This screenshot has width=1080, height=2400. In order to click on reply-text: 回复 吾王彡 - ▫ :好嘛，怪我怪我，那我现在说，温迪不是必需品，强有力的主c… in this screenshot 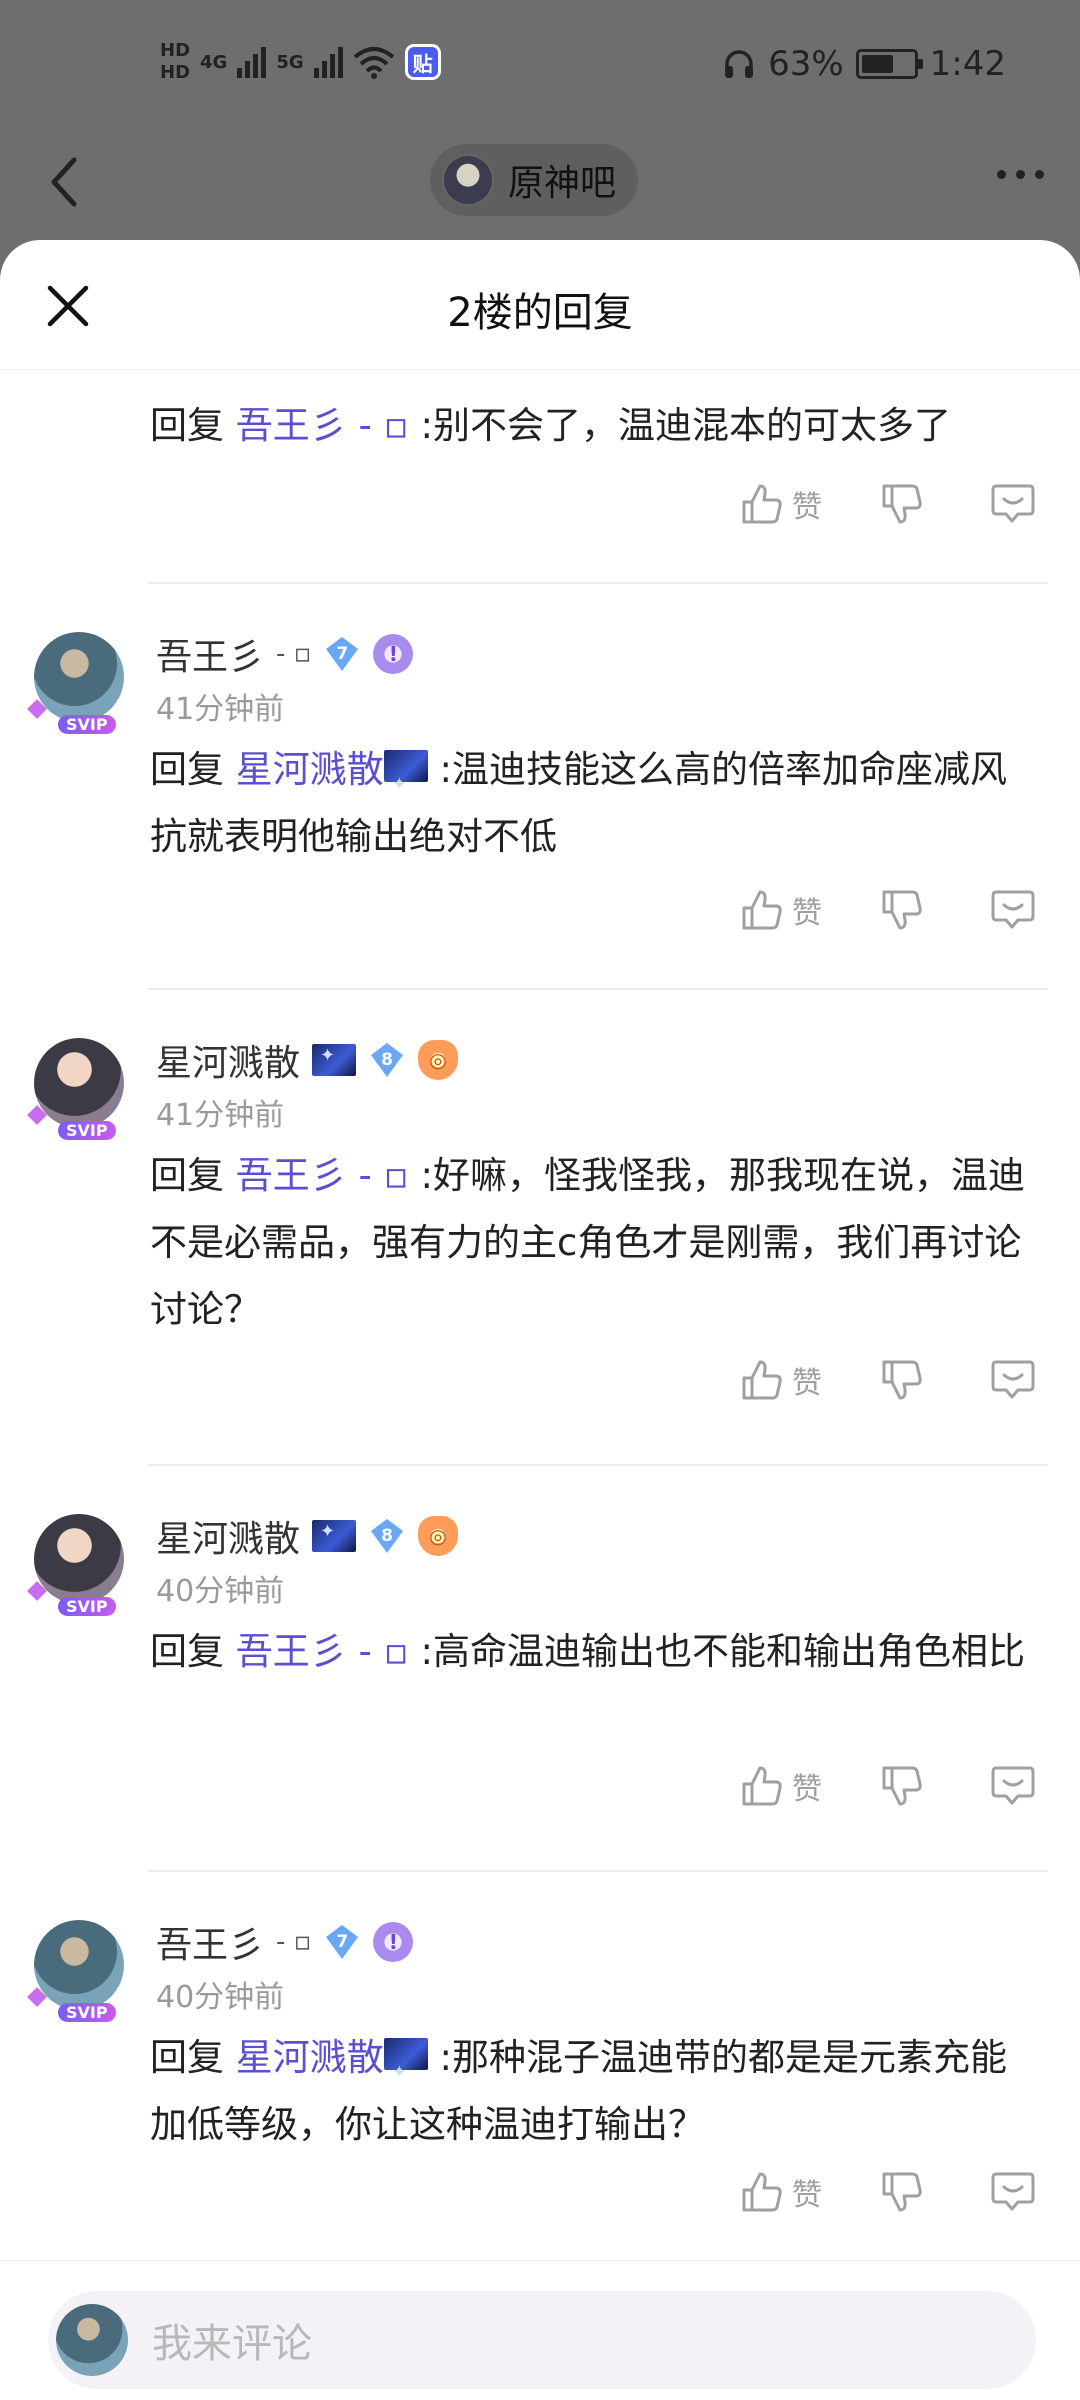, I will do `click(590, 1242)`.